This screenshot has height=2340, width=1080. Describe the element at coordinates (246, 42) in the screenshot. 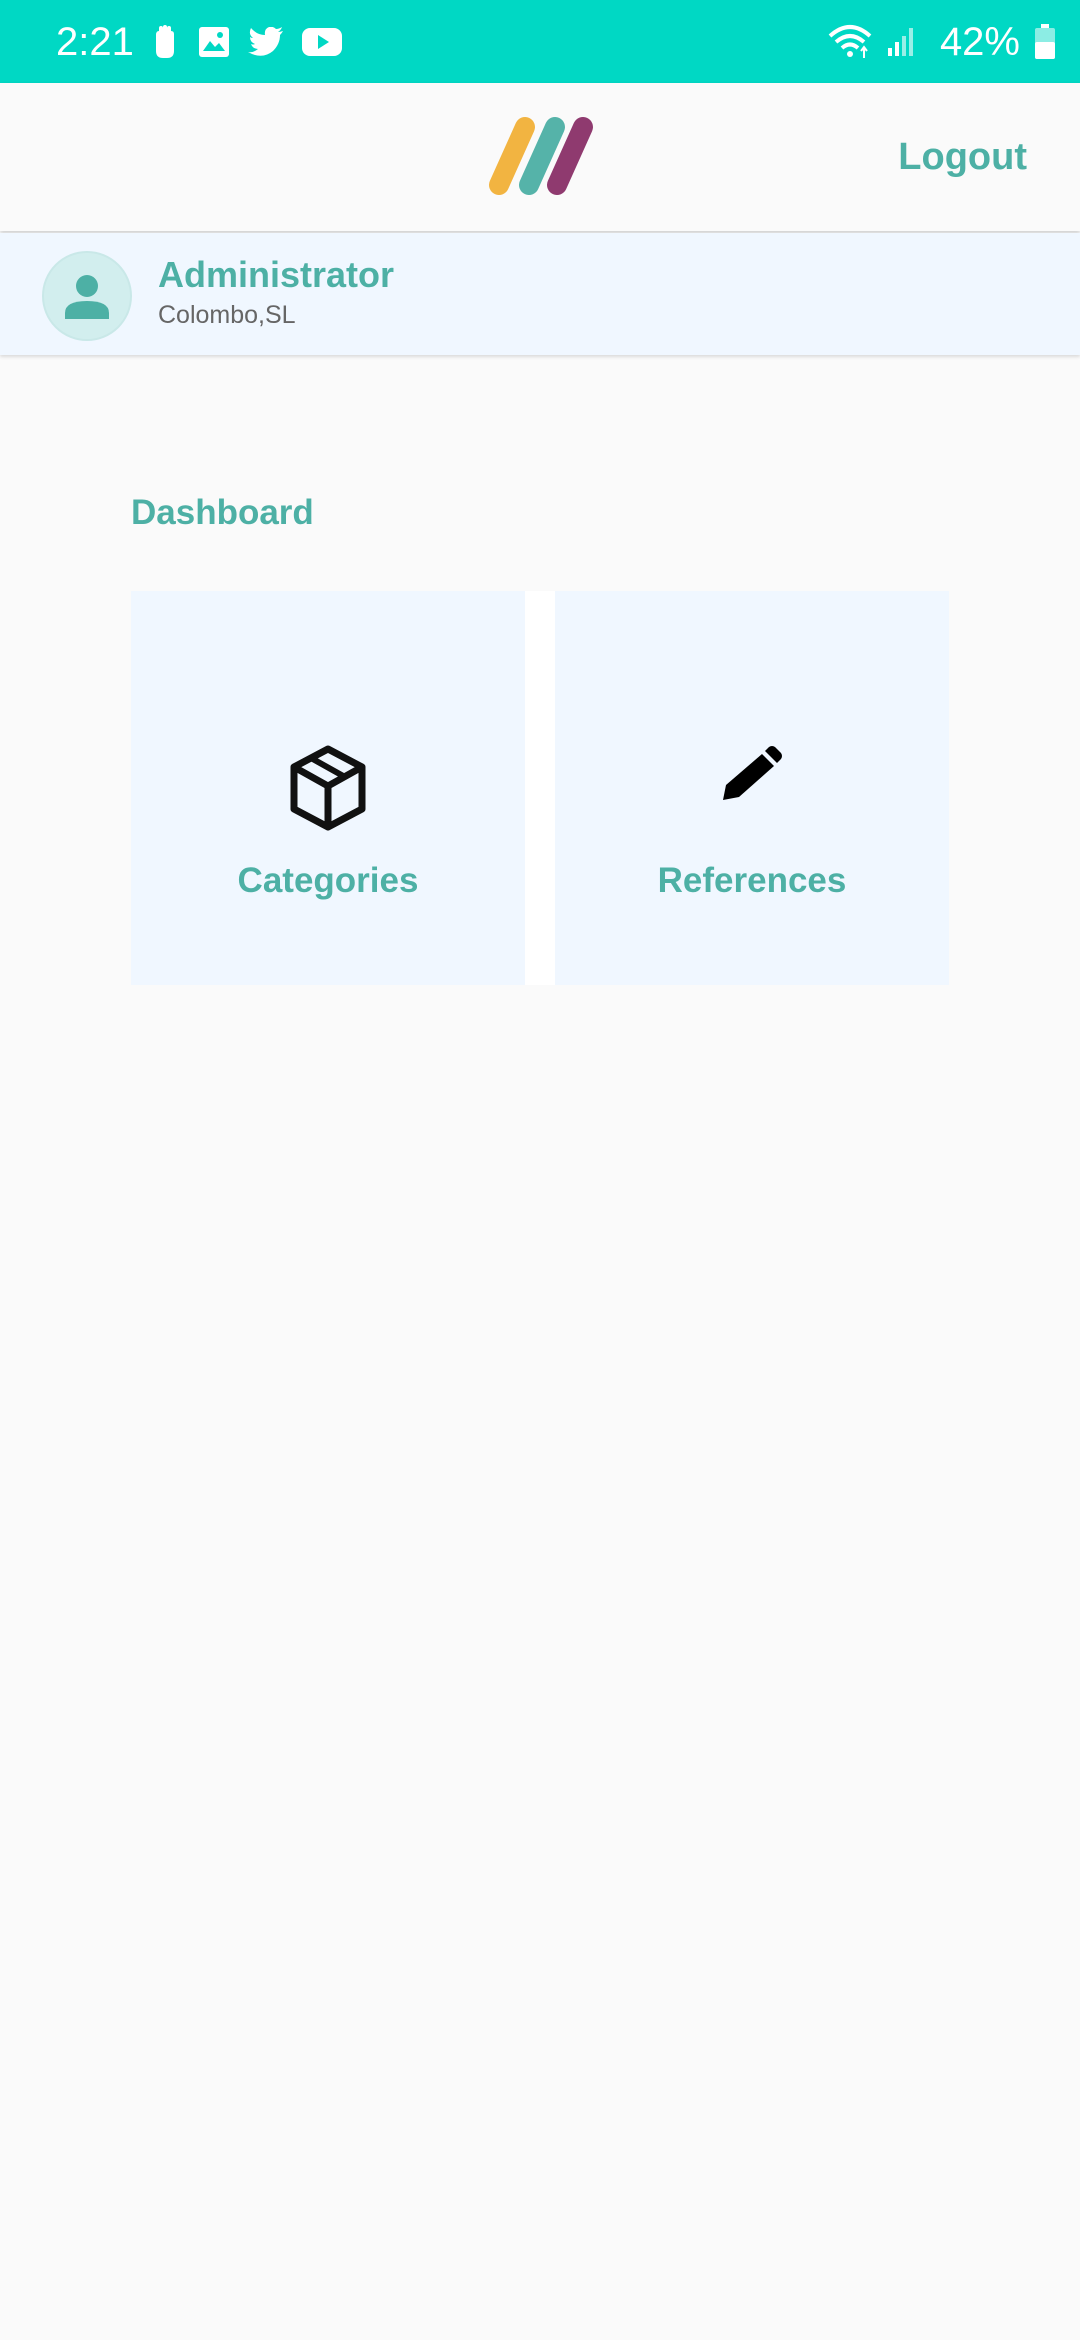

I see `notification-icons` at that location.